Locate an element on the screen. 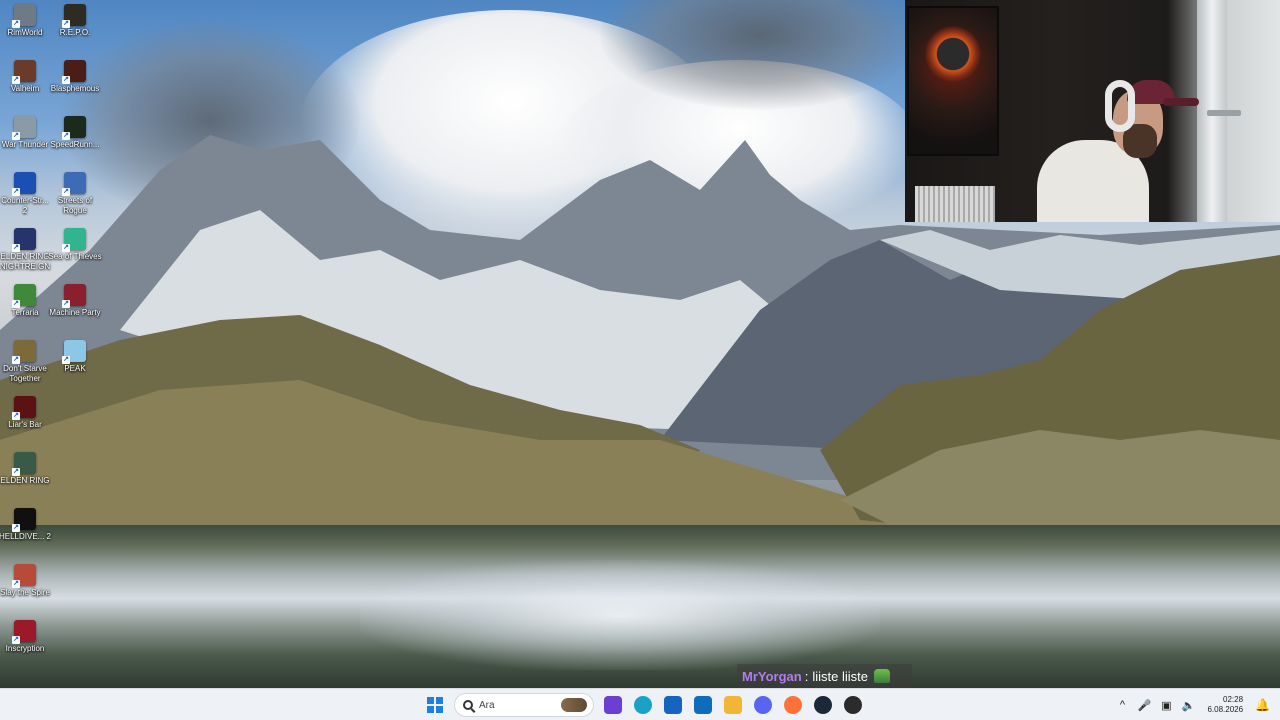 The image size is (1280, 720). store-app is located at coordinates (613, 705).